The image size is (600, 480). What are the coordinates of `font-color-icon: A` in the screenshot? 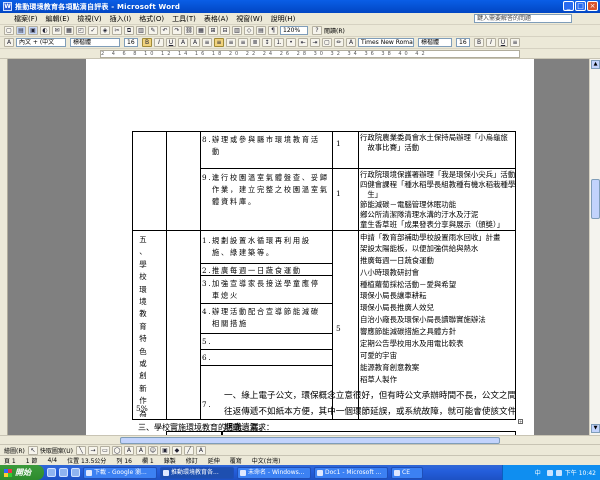 It's located at (351, 42).